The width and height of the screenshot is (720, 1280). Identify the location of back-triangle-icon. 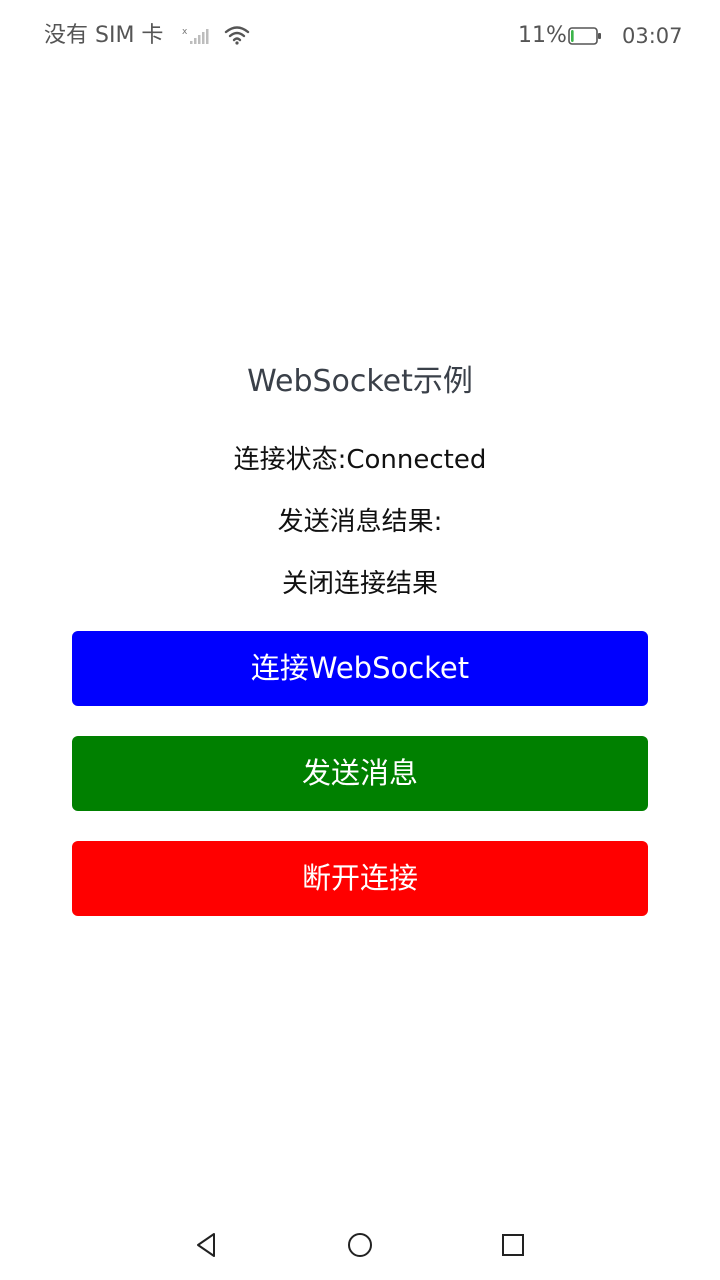
(207, 1245).